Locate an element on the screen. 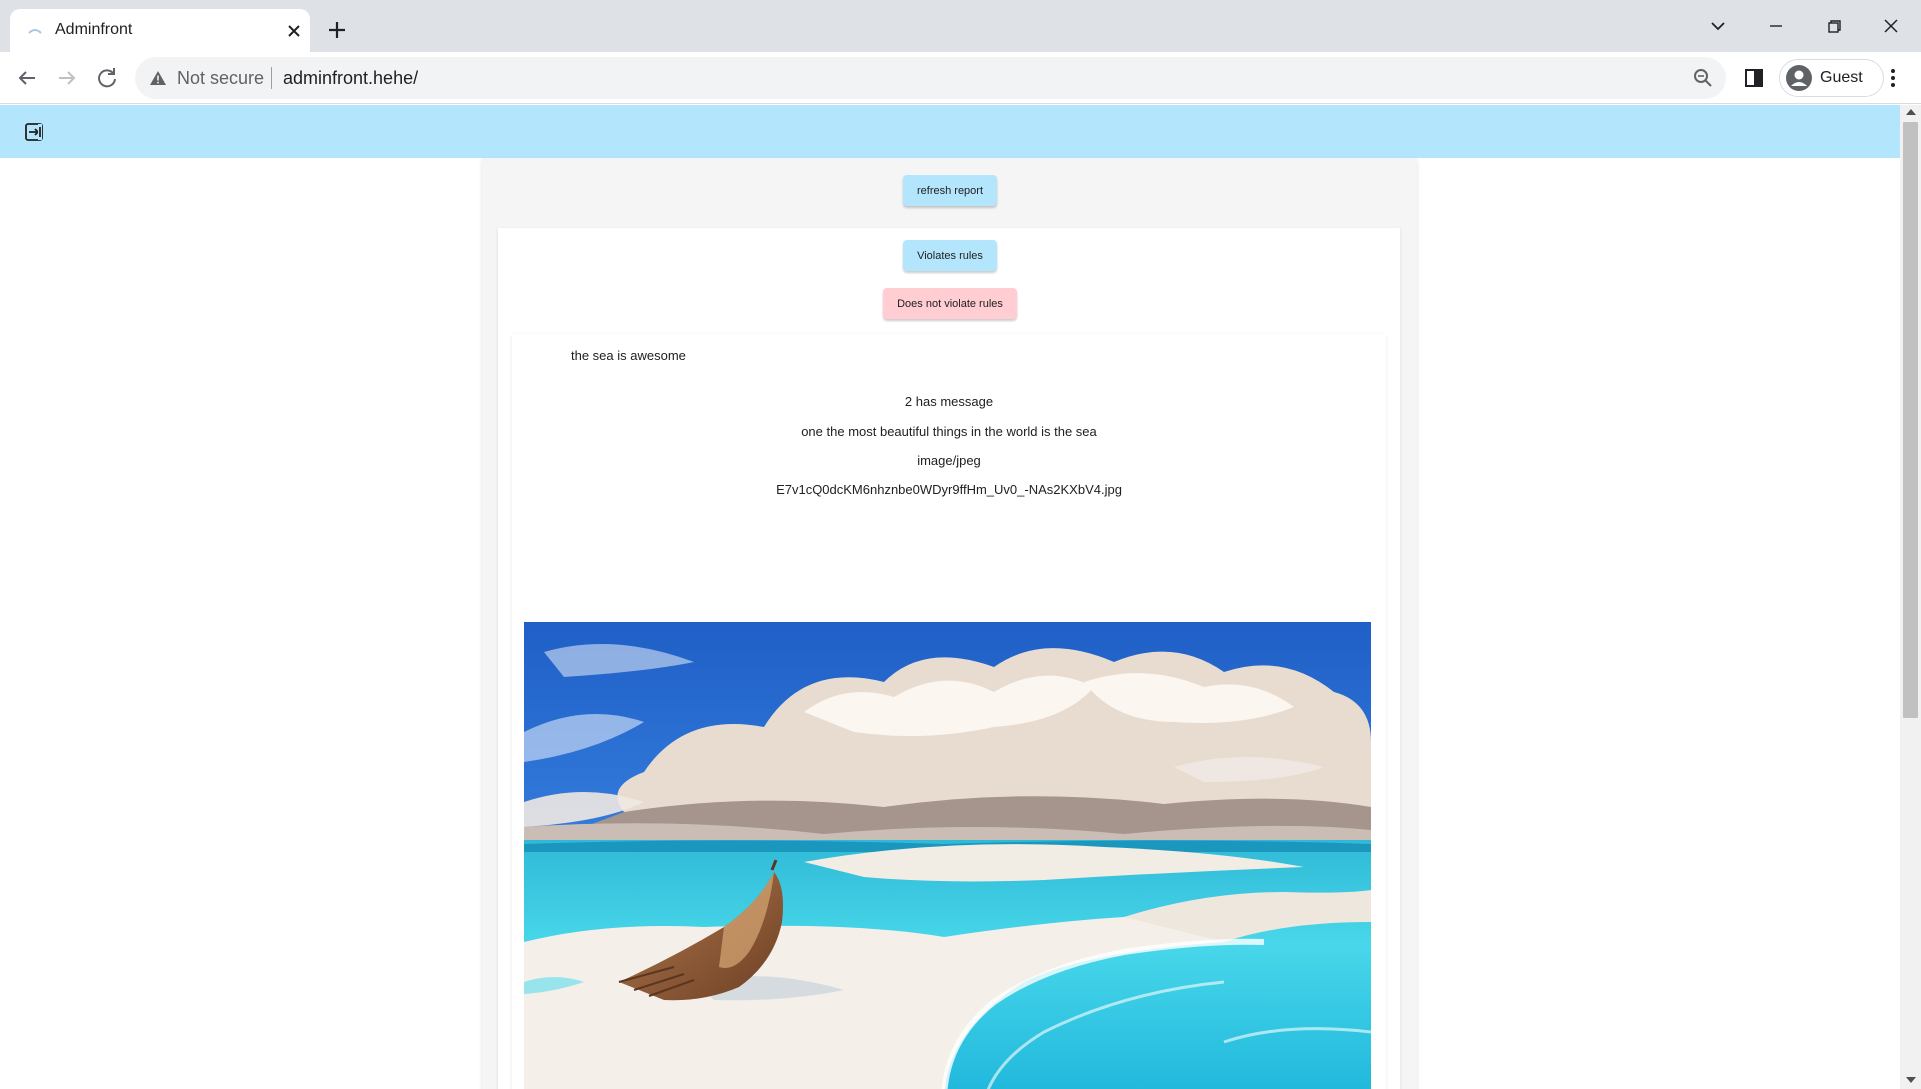 The height and width of the screenshot is (1089, 1921). violates-rules-button: Violates rules is located at coordinates (950, 255).